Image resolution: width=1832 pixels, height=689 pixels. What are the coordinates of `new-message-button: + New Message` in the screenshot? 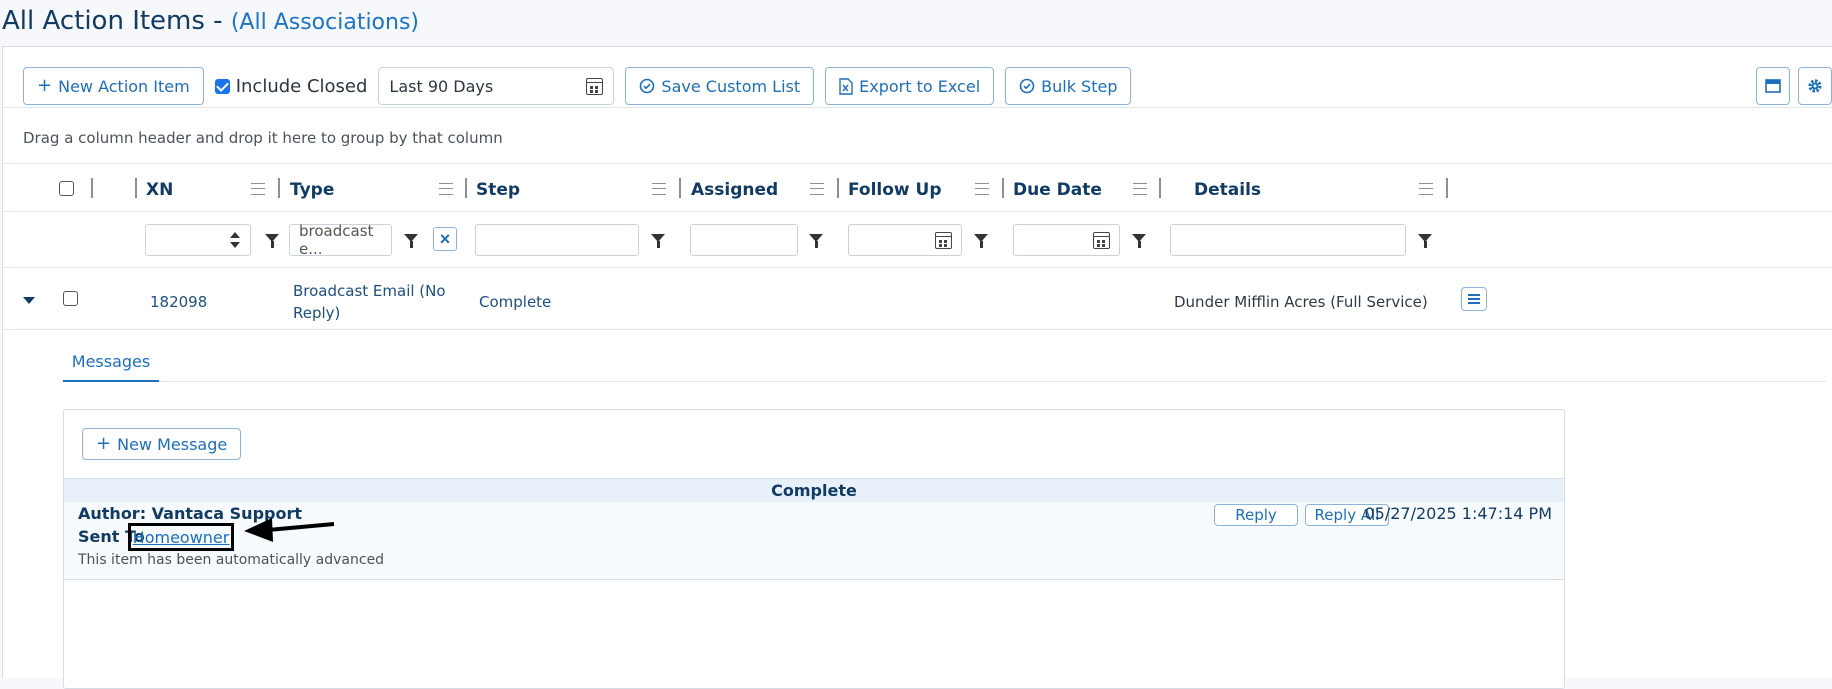 It's located at (162, 444).